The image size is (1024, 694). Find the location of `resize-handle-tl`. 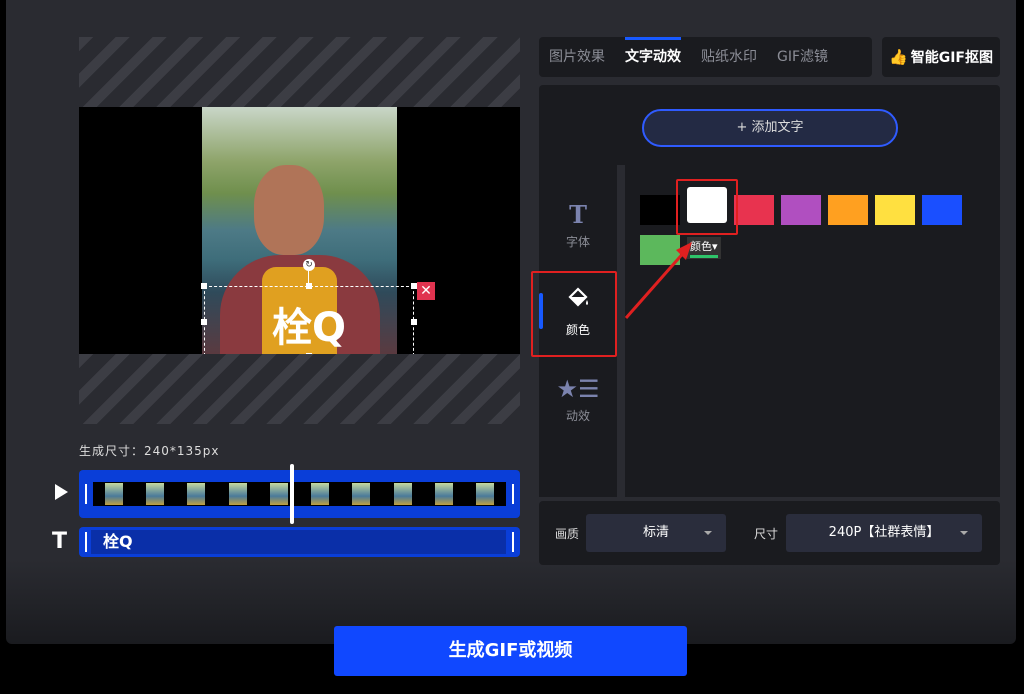

resize-handle-tl is located at coordinates (204, 286).